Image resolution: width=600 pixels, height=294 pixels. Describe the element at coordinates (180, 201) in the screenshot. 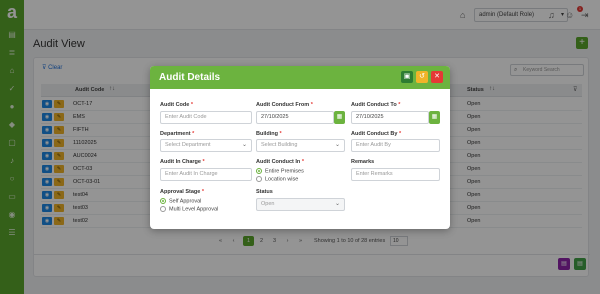

I see `radio-self-approval: Self Approval` at that location.